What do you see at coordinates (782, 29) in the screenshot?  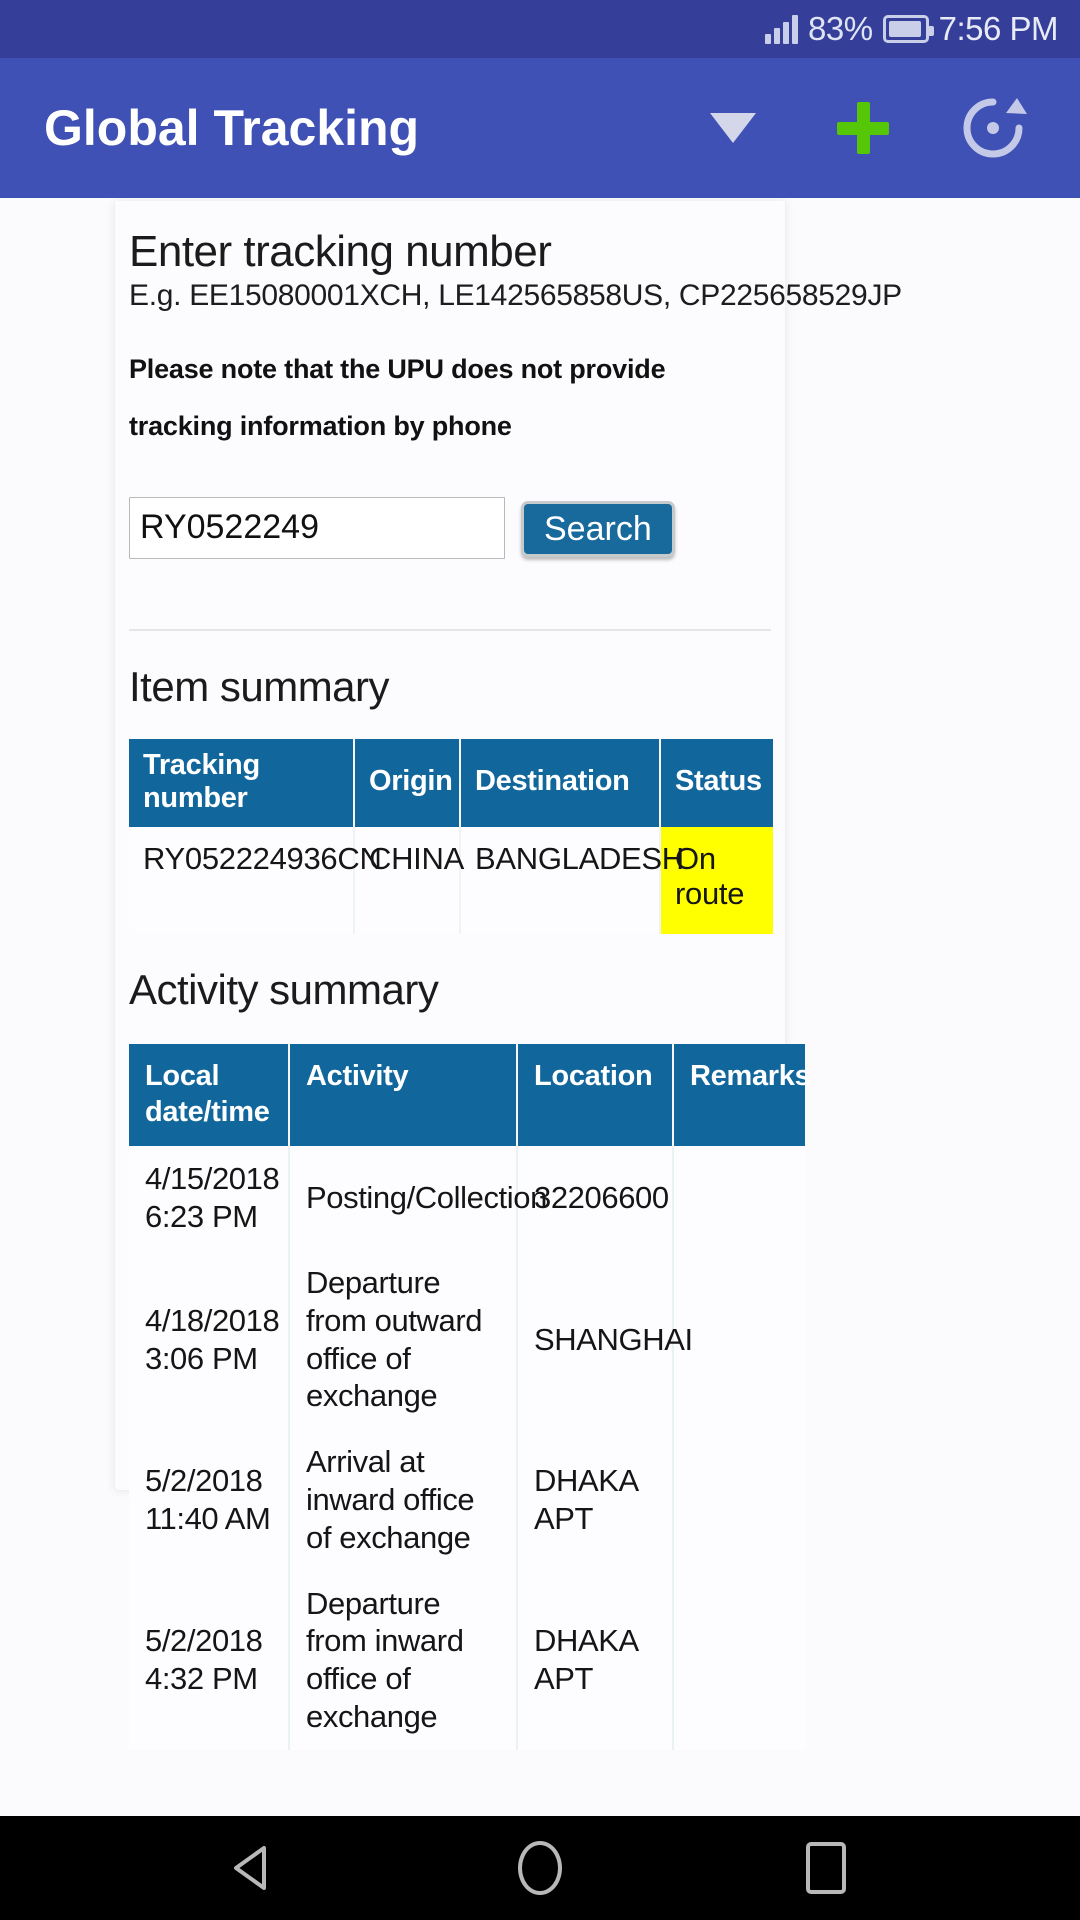 I see `signal-bars-icon` at bounding box center [782, 29].